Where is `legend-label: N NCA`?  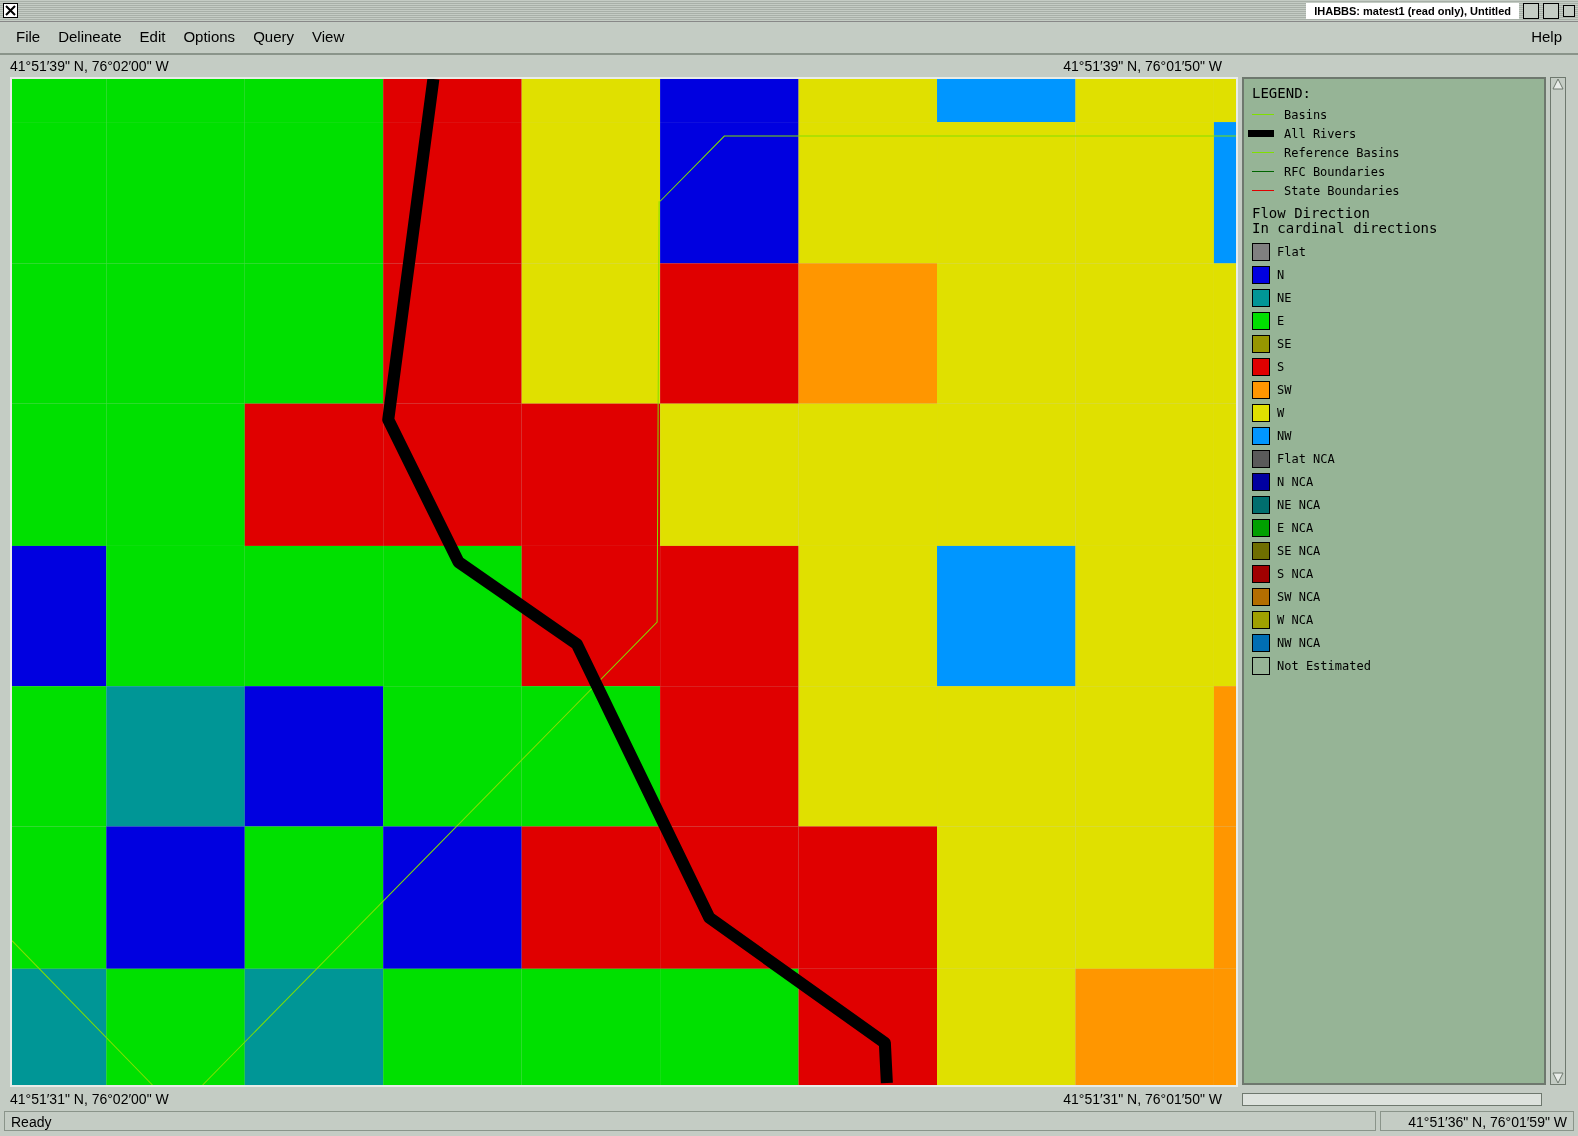
legend-label: N NCA is located at coordinates (1295, 482).